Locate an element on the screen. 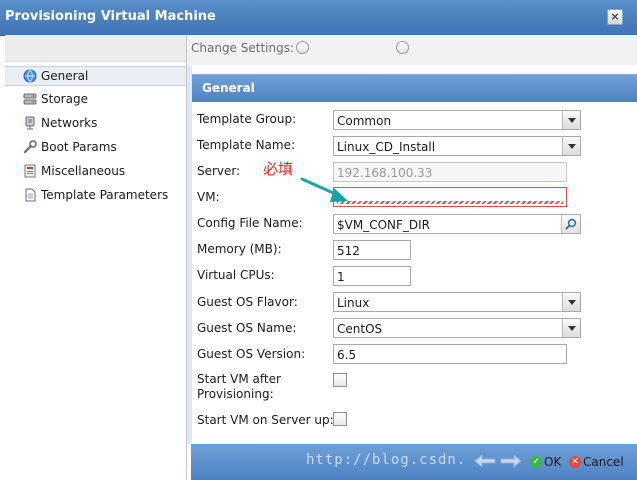 The image size is (637, 480). invalid-underline is located at coordinates (450, 202).